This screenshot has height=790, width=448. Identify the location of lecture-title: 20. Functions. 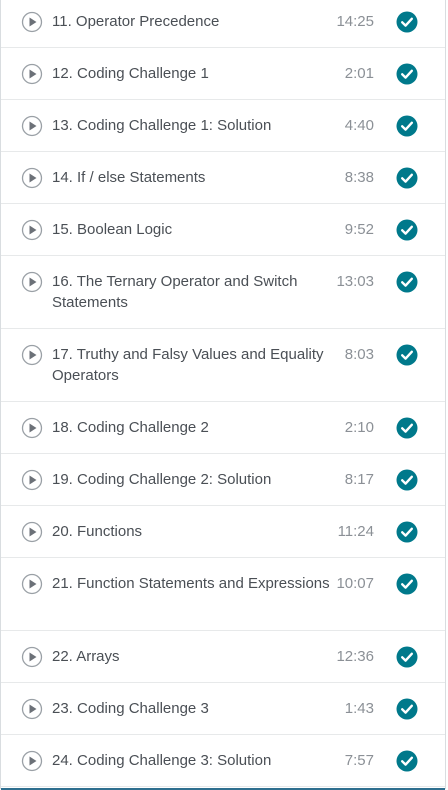
(97, 531).